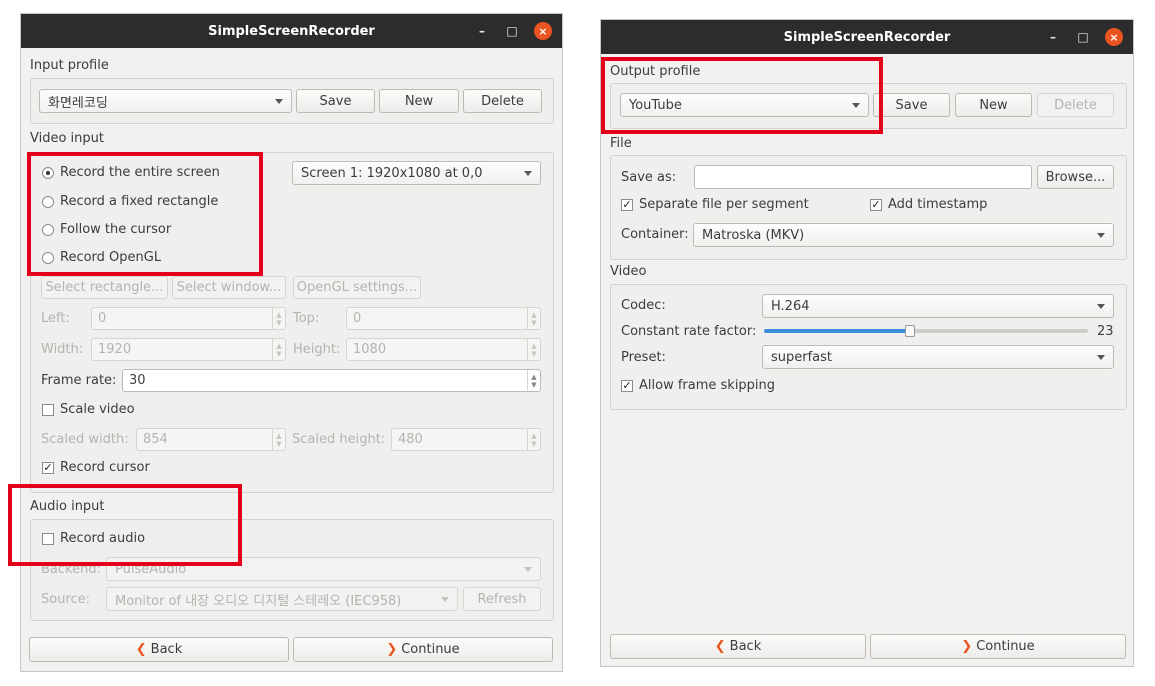 The image size is (1155, 686). Describe the element at coordinates (339, 439) in the screenshot. I see `scaled-height-label: Scaled height:` at that location.